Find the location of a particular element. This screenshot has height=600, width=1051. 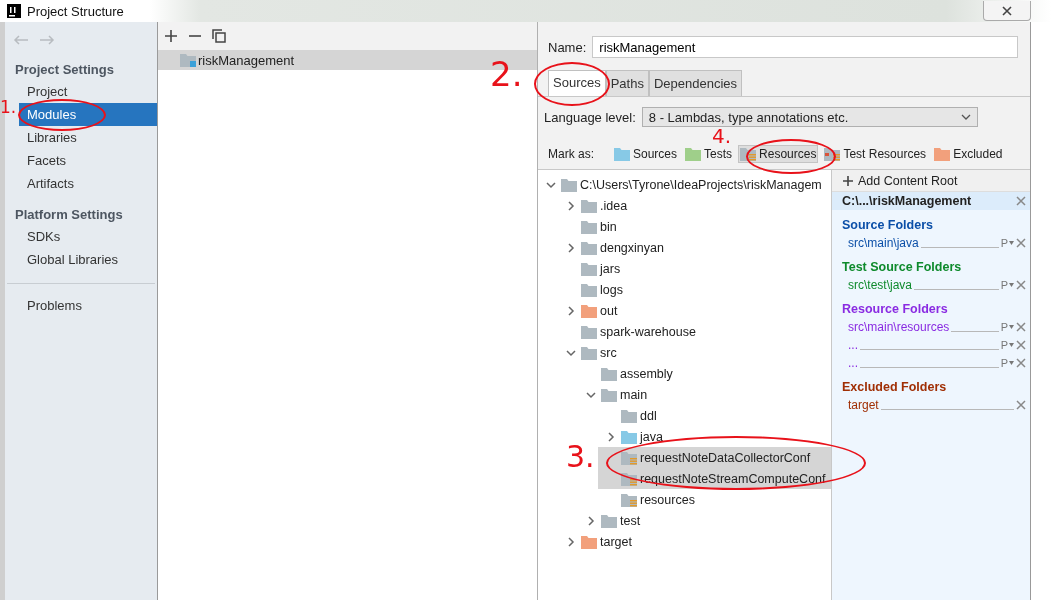

folder-path: src\main\resources is located at coordinates (899, 327).